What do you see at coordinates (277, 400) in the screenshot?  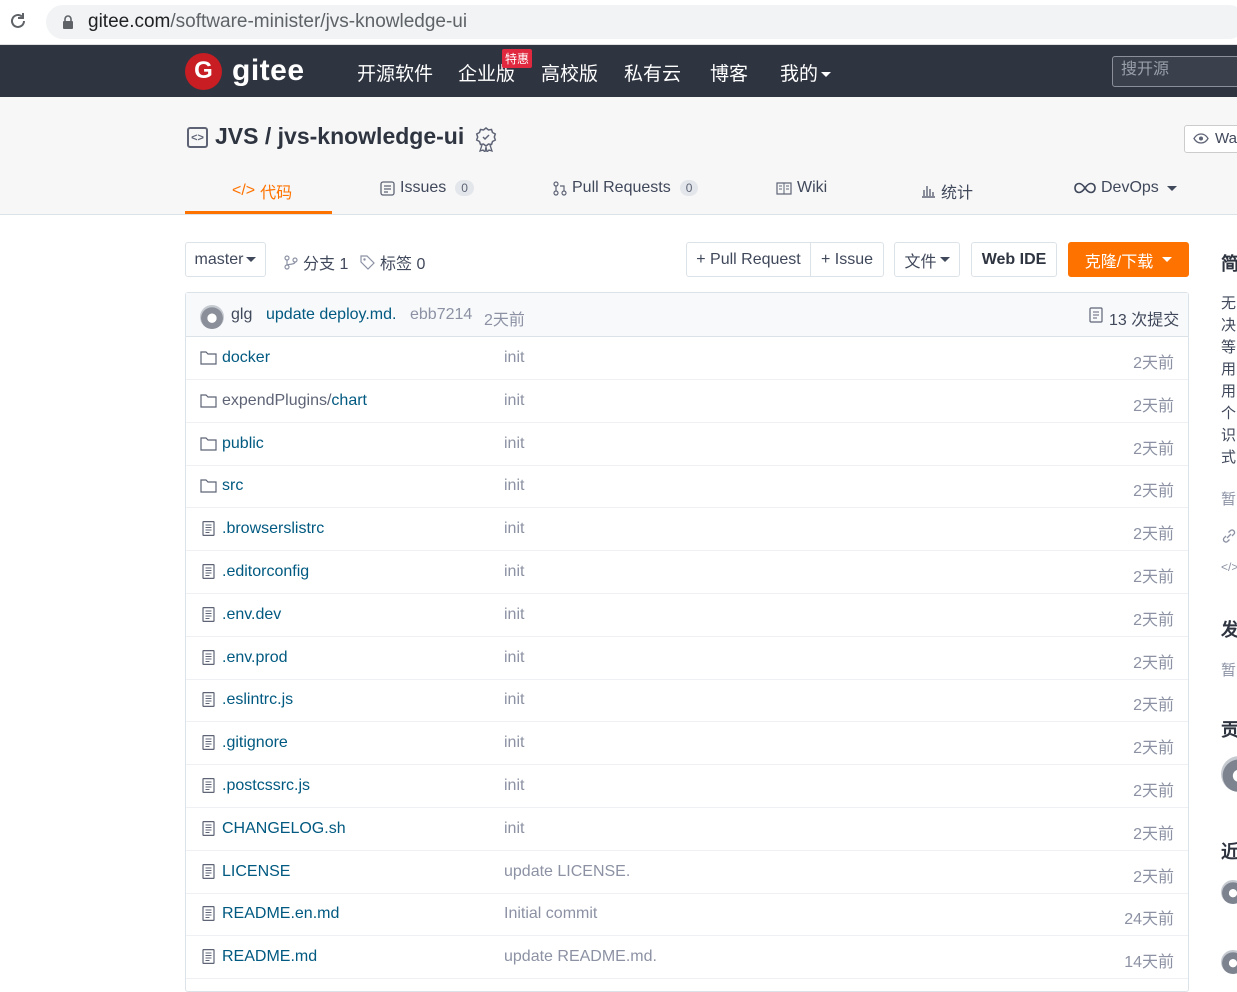 I see `file-name-prefix: expendPlugins/` at bounding box center [277, 400].